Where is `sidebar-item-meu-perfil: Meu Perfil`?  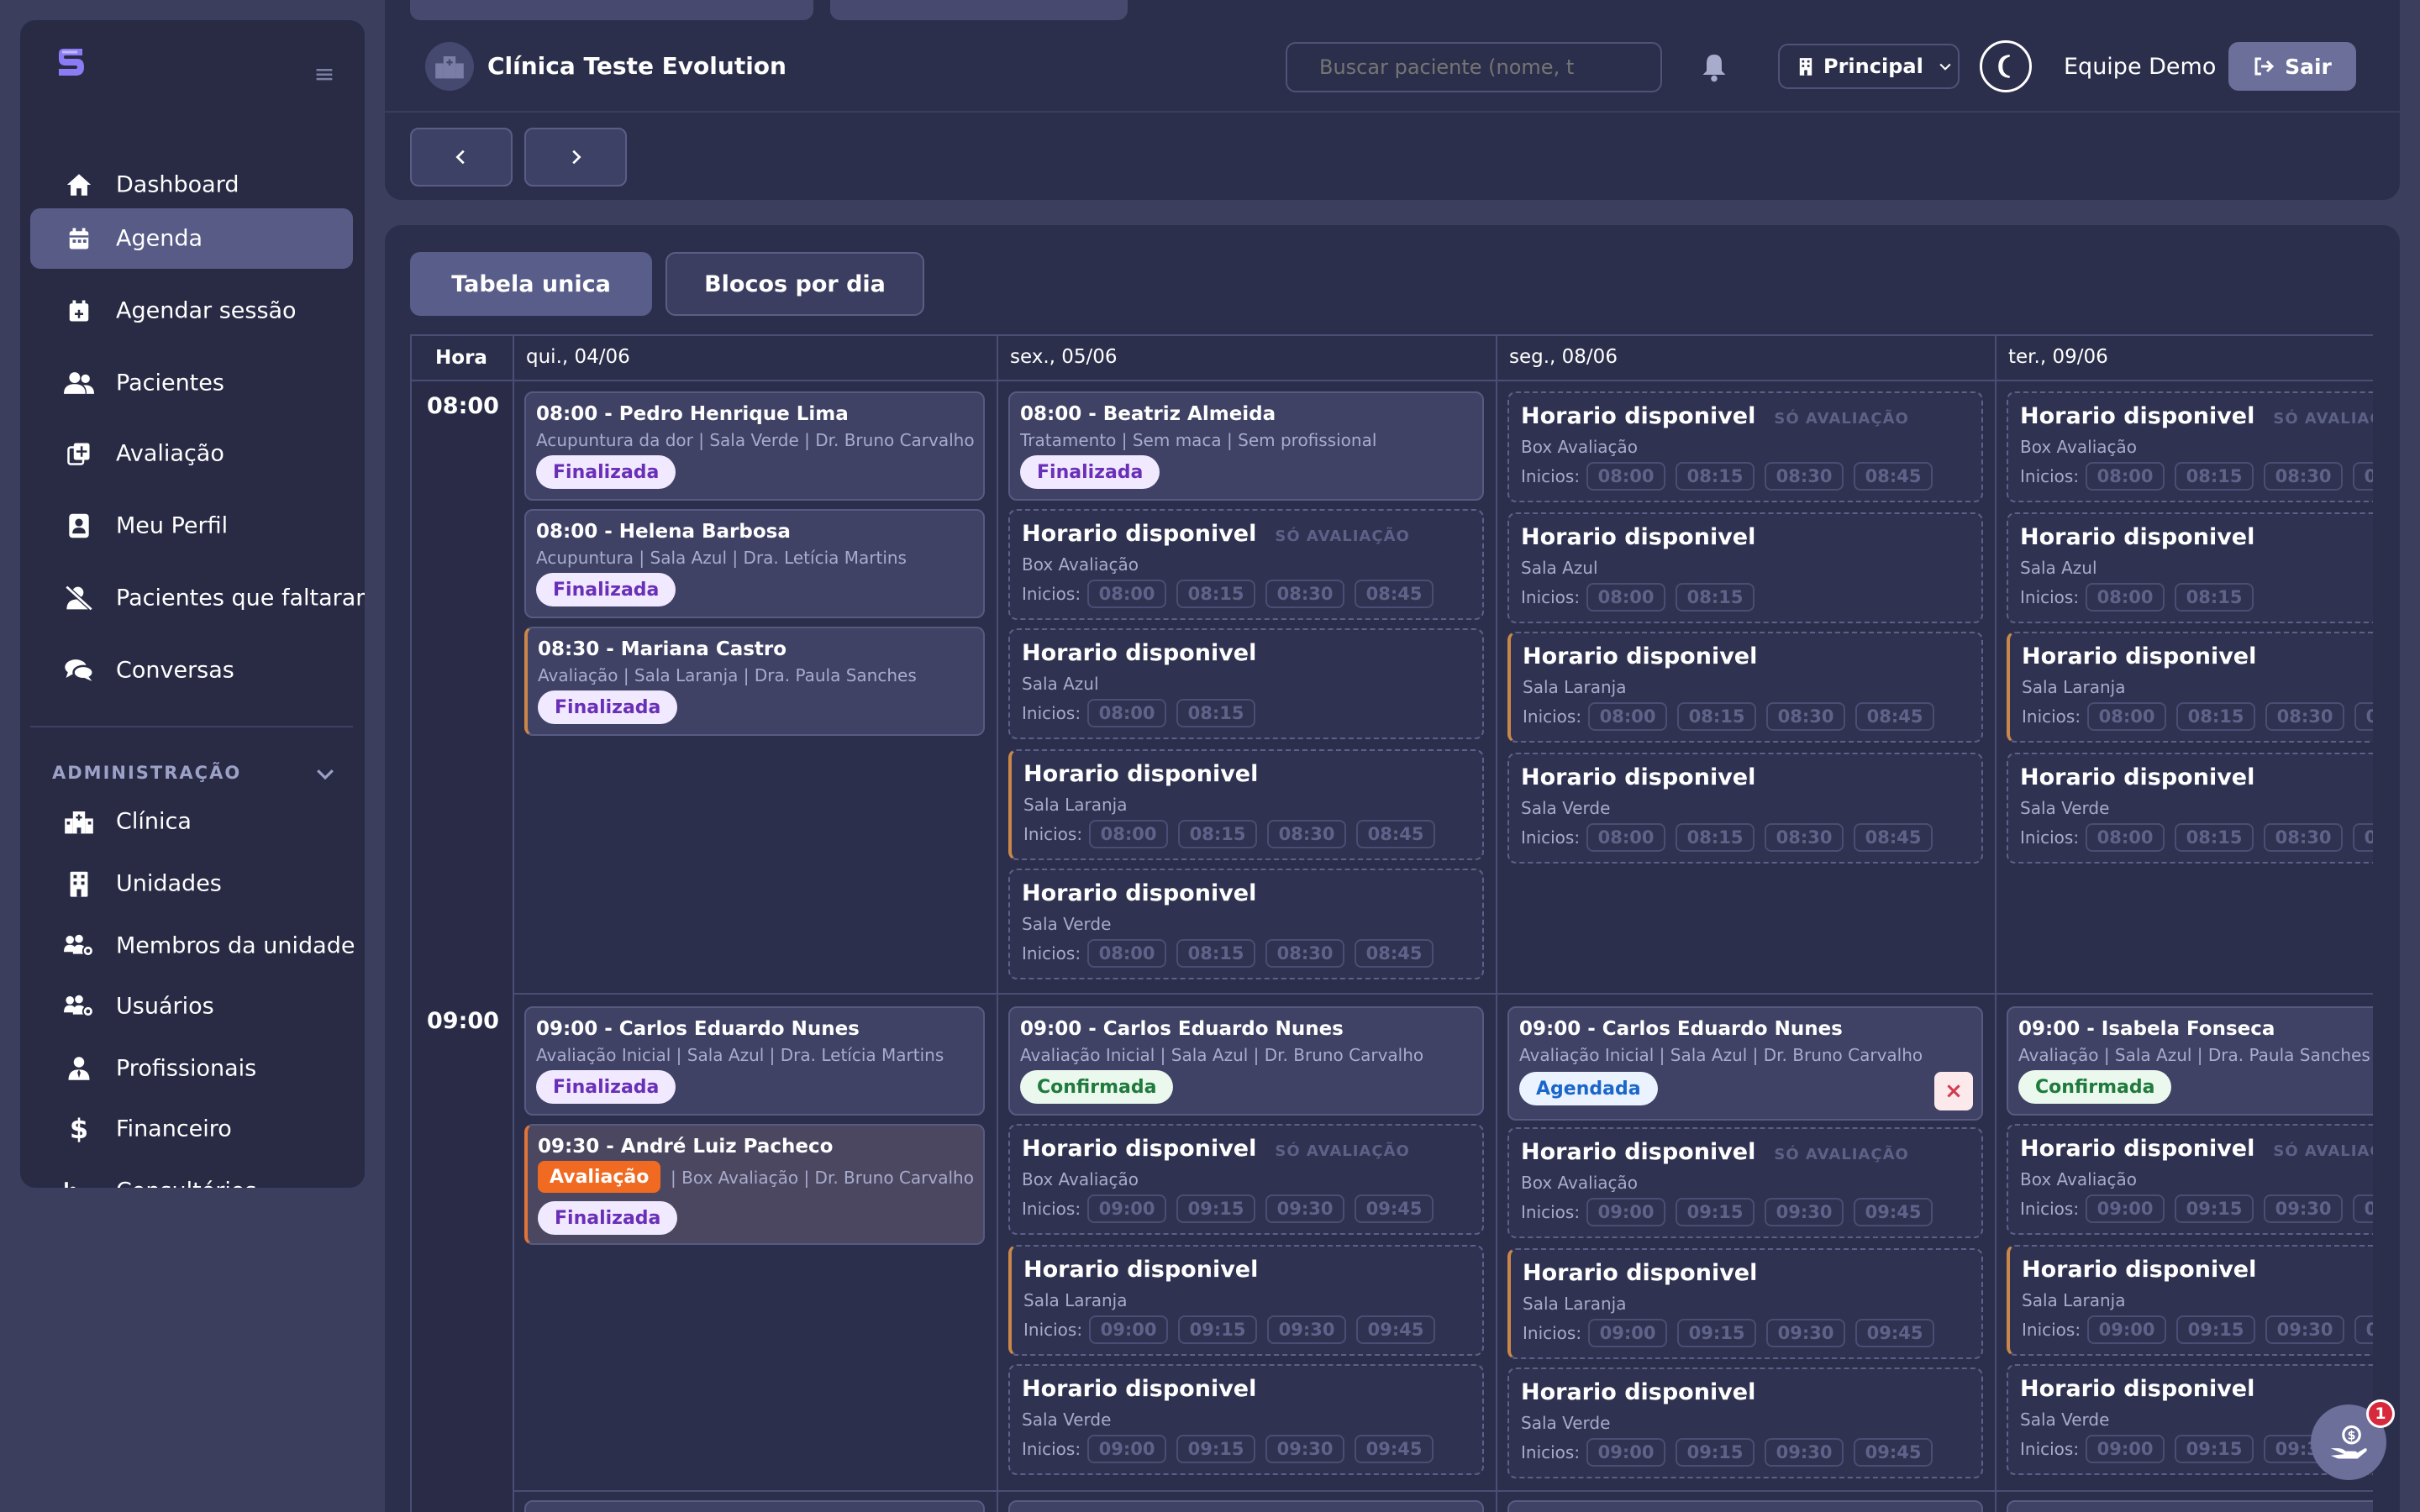
sidebar-item-meu-perfil: Meu Perfil is located at coordinates (191, 526).